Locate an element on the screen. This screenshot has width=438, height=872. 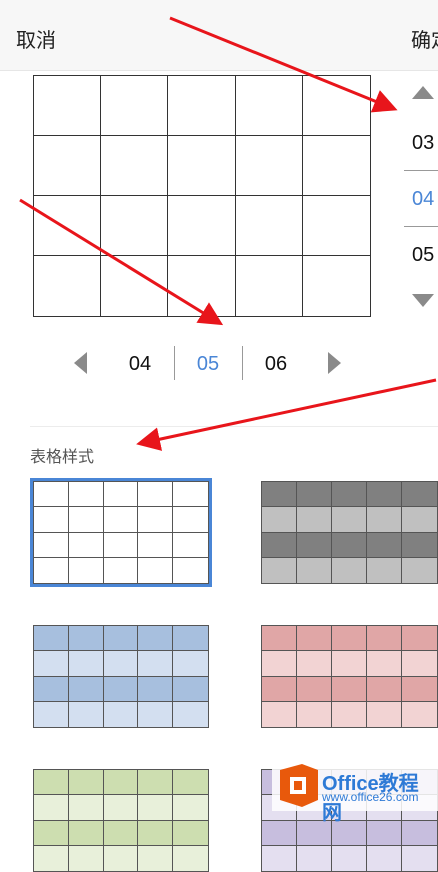
column-increase-arrow-icon is located at coordinates (334, 363).